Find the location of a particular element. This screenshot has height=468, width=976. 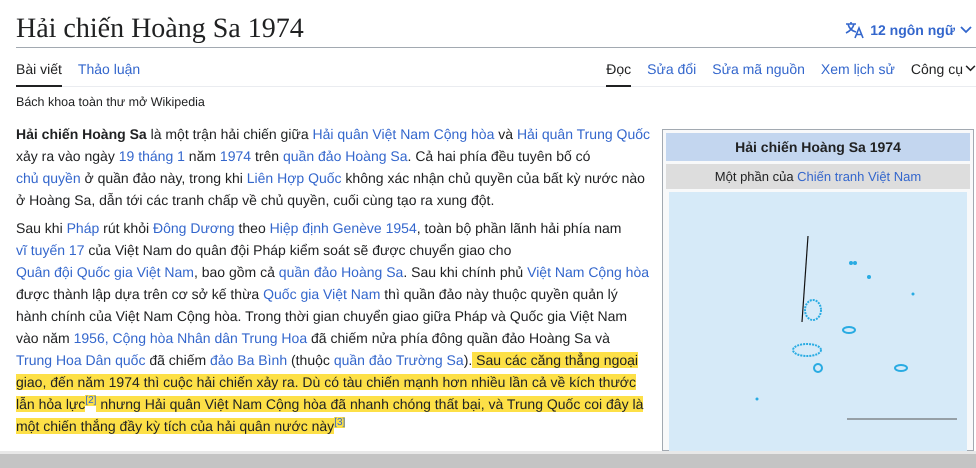

article-link: 1956, Cộng hòa Nhân dân Trung Hoa is located at coordinates (191, 338).